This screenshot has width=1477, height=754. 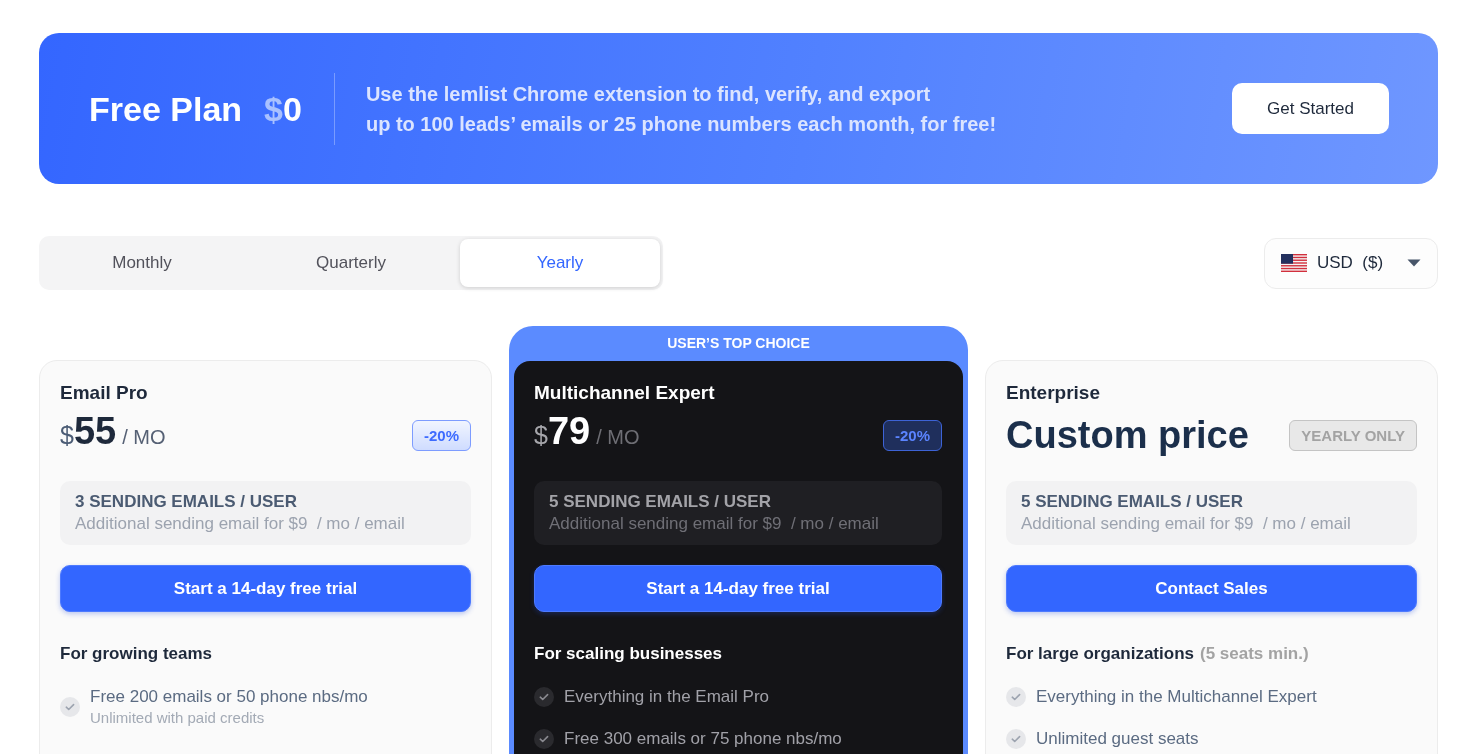 What do you see at coordinates (104, 393) in the screenshot?
I see `plan-name: Email Pro` at bounding box center [104, 393].